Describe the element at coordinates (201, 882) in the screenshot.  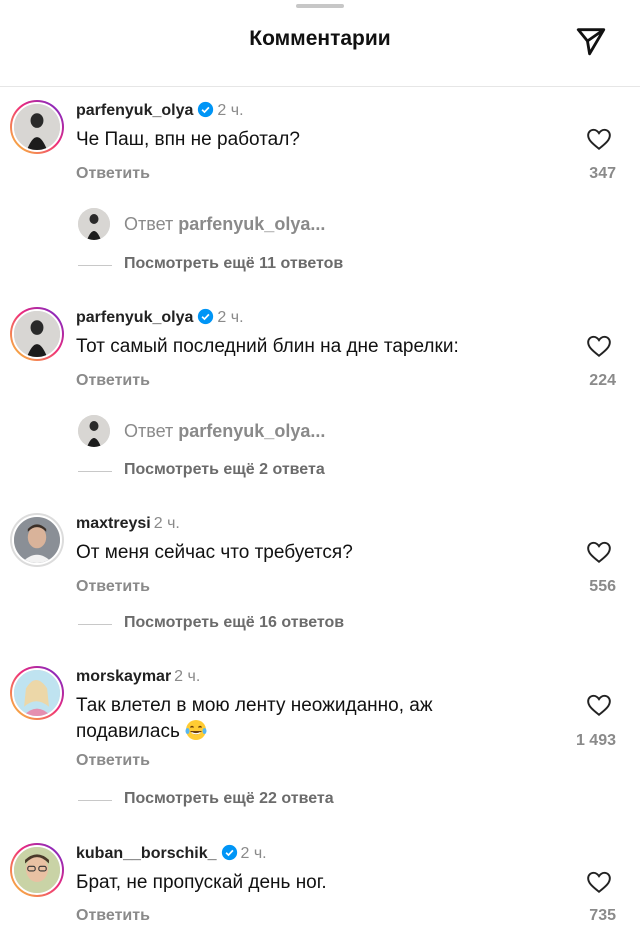
I see `comment-text: Брат, не пропускай день ног.` at that location.